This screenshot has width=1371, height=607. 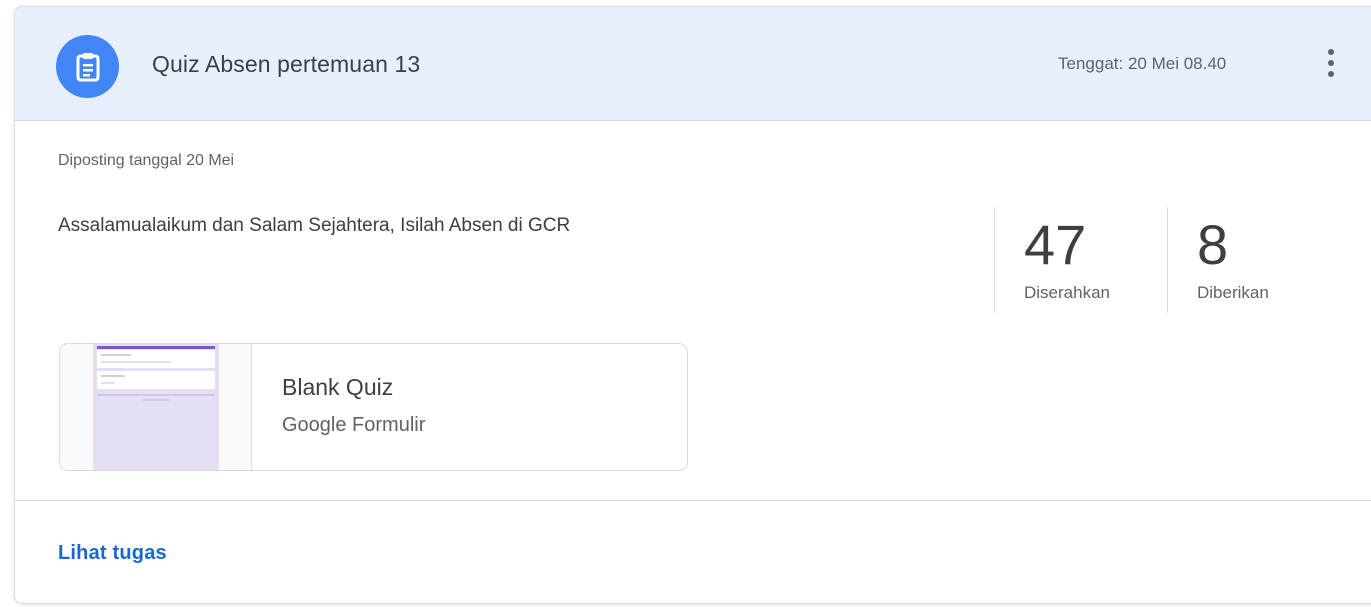 What do you see at coordinates (693, 500) in the screenshot?
I see `footer-divider` at bounding box center [693, 500].